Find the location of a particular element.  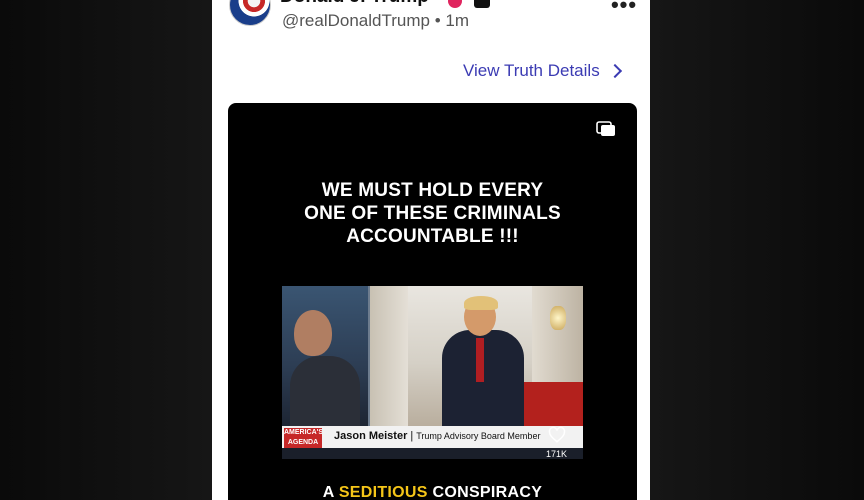

handle-line: @realDonaldTrump • 1m is located at coordinates (375, 21).